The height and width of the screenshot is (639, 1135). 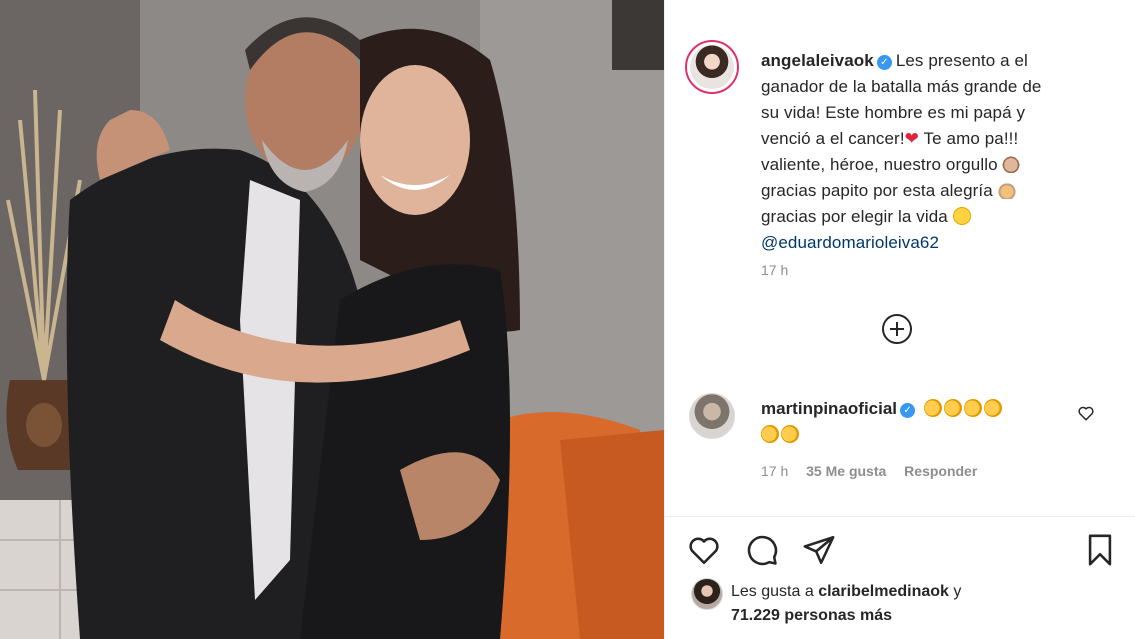 I want to click on paper-plane-icon, so click(x=819, y=550).